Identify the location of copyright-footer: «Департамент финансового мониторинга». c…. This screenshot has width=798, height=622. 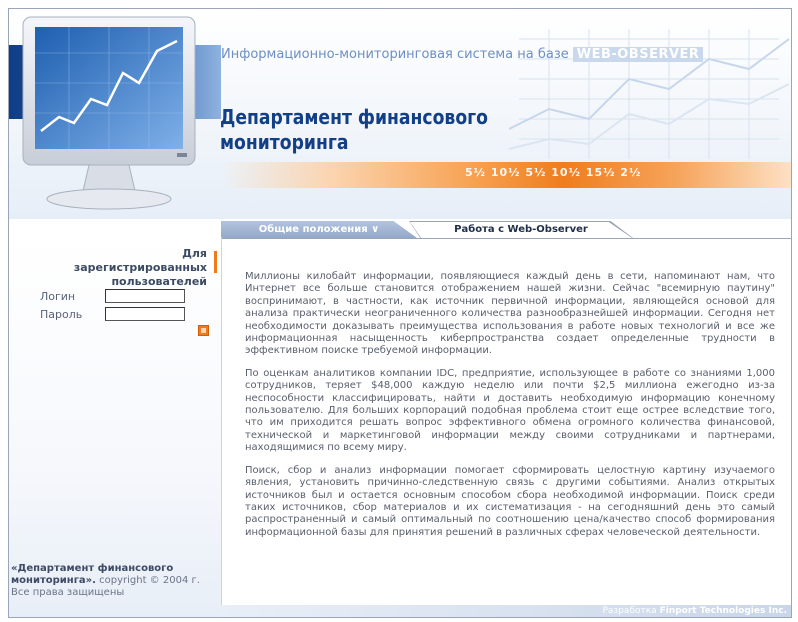
(114, 581).